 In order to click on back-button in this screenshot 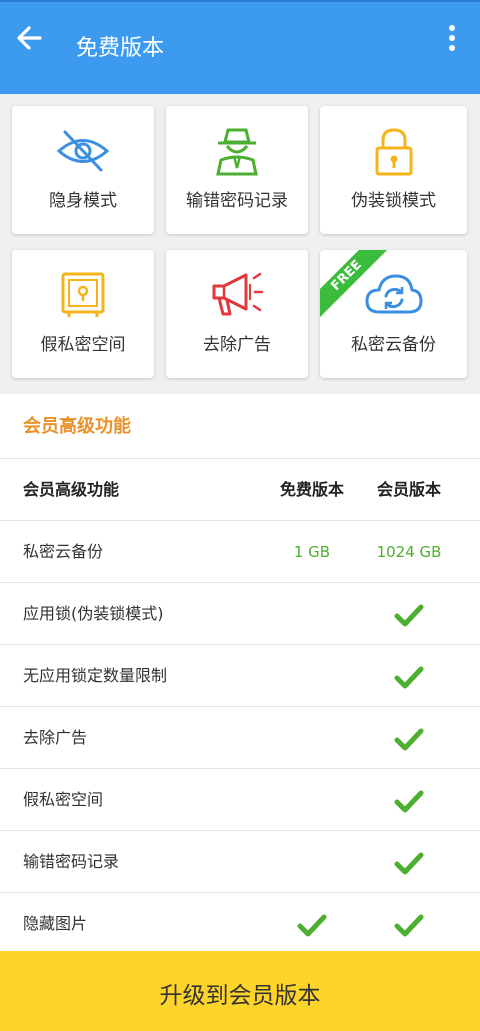, I will do `click(30, 38)`.